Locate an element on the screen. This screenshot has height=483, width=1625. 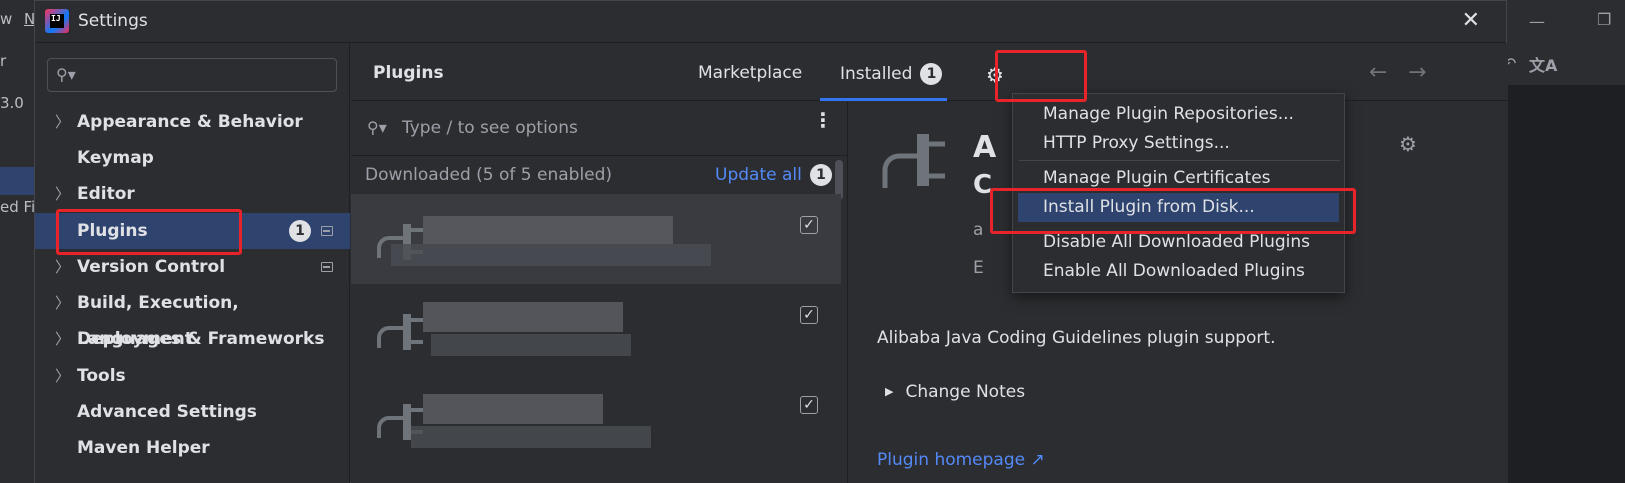
tab-installed: Installed 1 is located at coordinates (891, 74).